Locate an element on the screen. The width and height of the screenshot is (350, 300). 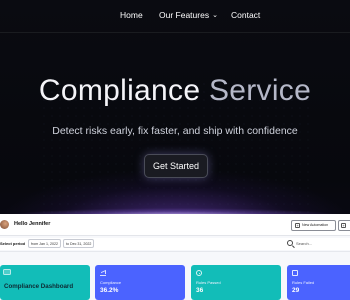
card-value: 36 is located at coordinates (200, 290).